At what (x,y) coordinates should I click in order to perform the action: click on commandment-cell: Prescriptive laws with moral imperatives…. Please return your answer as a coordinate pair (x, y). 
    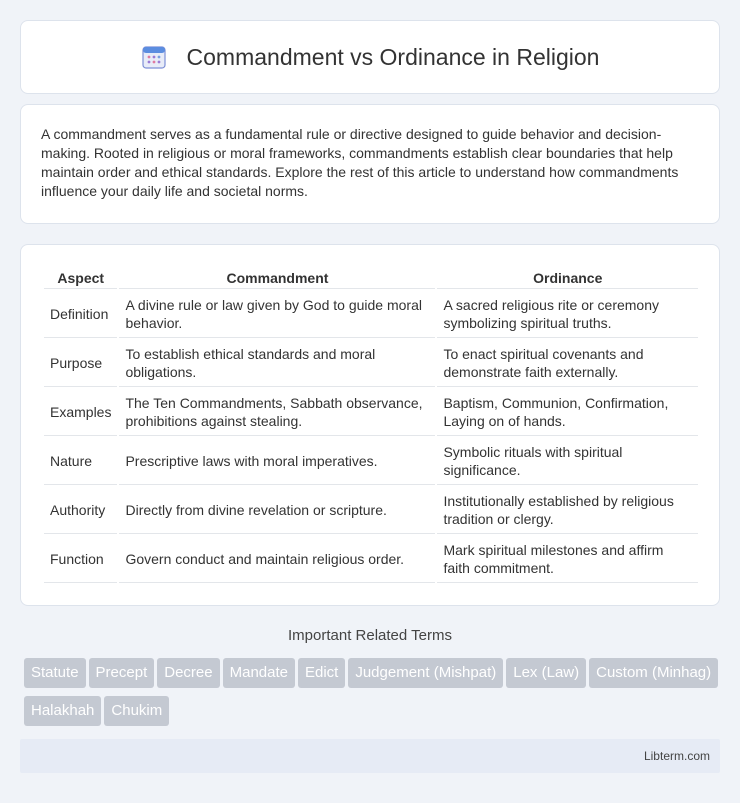
    Looking at the image, I should click on (277, 461).